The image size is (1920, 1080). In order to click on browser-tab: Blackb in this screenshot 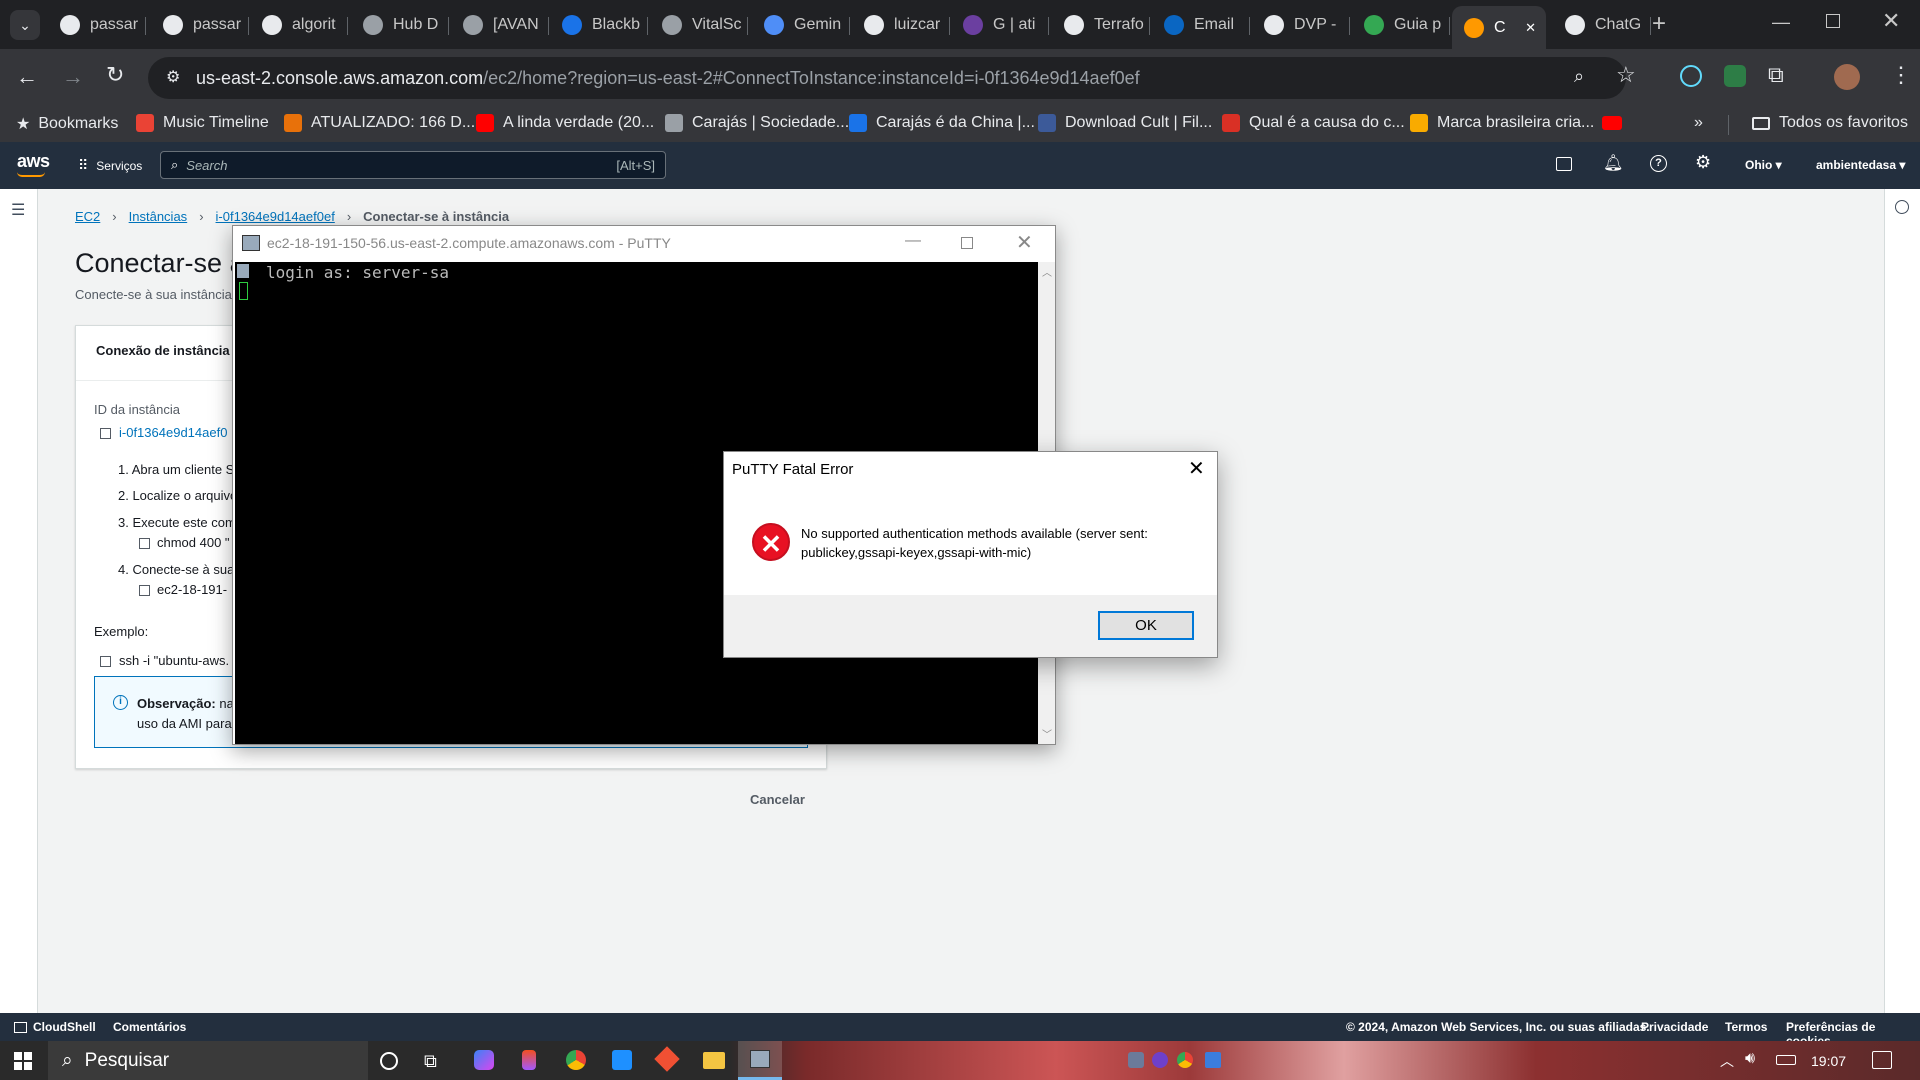, I will do `click(599, 25)`.